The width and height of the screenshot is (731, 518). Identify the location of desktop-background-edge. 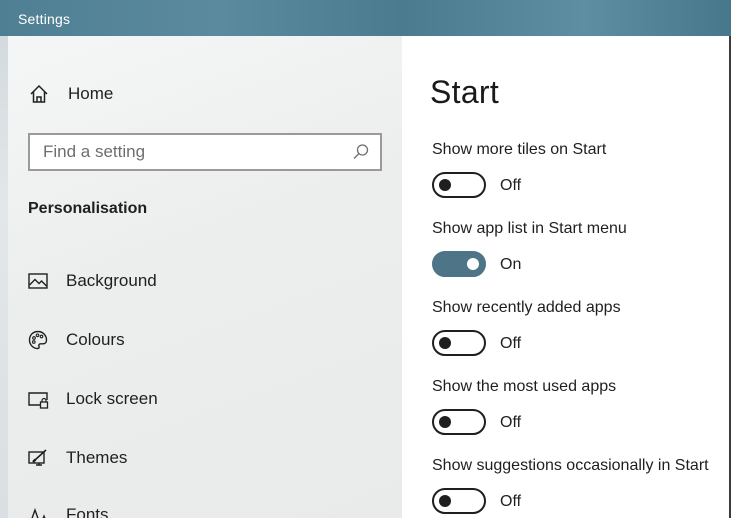
(4, 259).